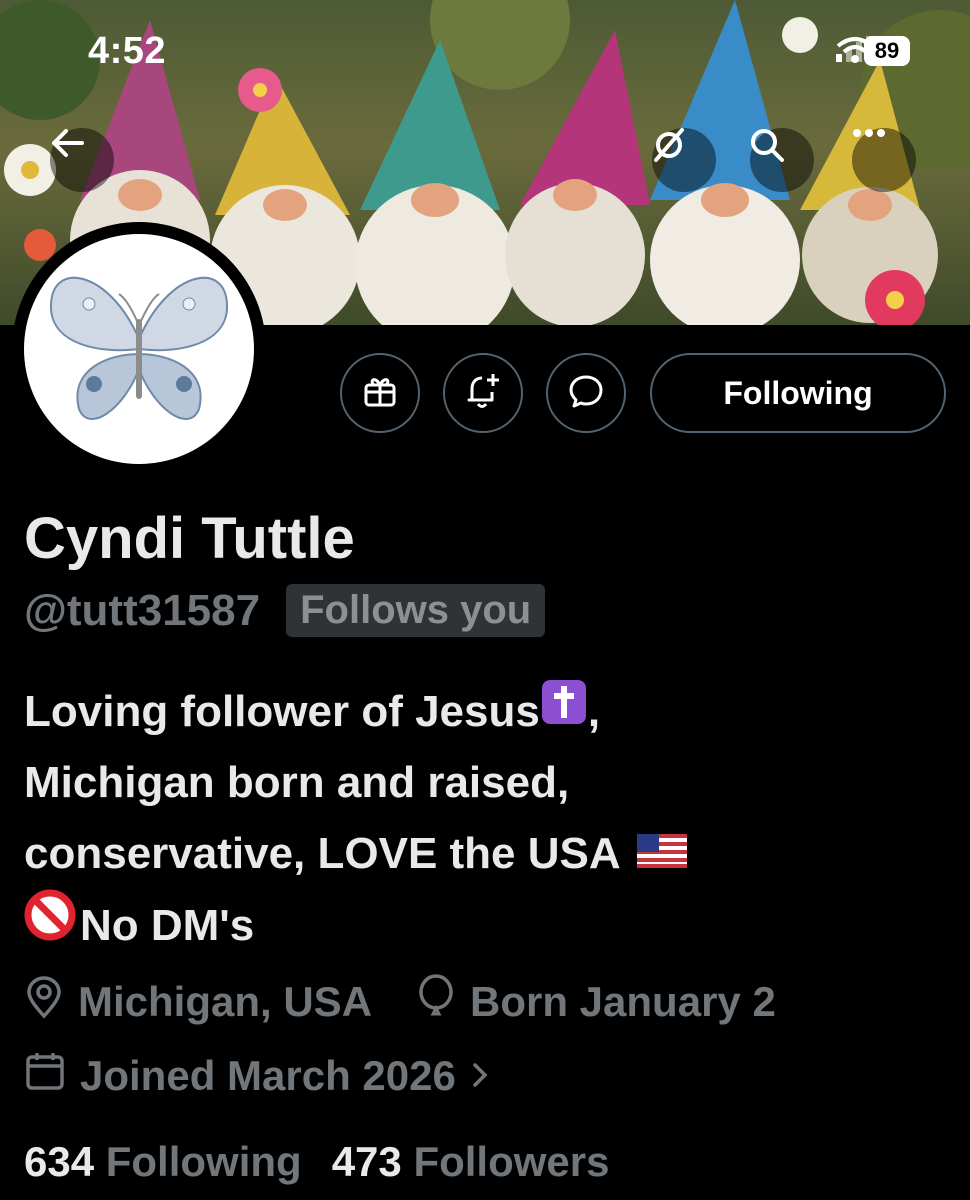  I want to click on follows-you-badge: Follows you, so click(416, 610).